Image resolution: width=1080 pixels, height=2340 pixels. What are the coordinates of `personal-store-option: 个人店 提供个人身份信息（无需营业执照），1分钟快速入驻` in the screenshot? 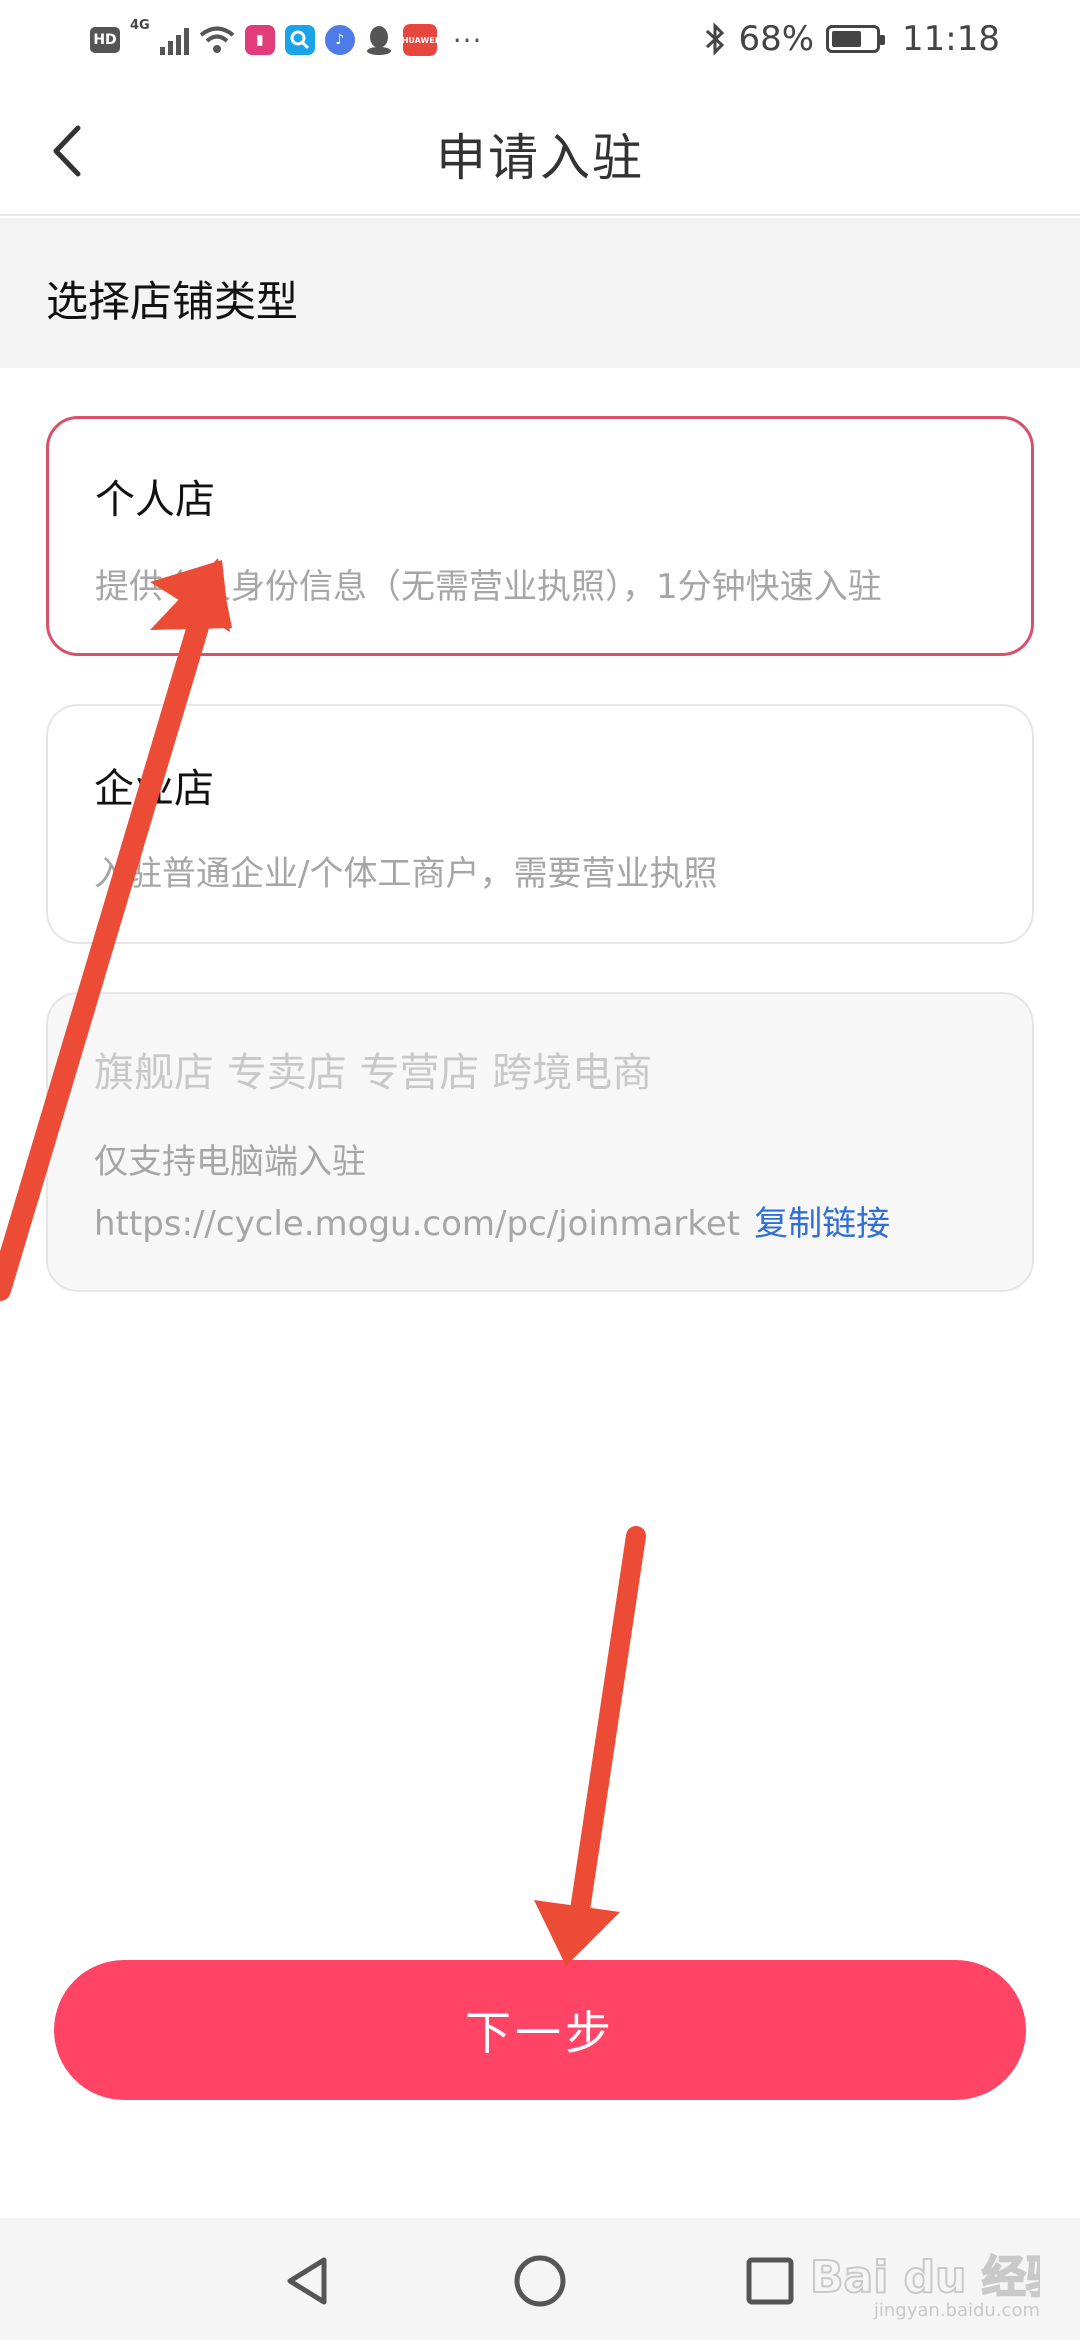 It's located at (540, 536).